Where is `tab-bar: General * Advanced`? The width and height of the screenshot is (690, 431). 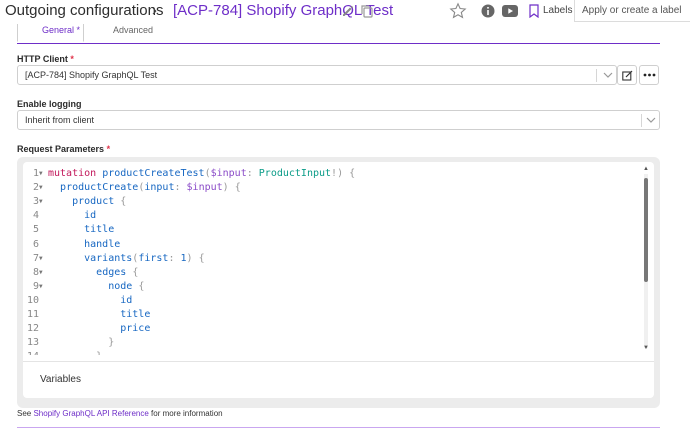
tab-bar: General * Advanced is located at coordinates (338, 34).